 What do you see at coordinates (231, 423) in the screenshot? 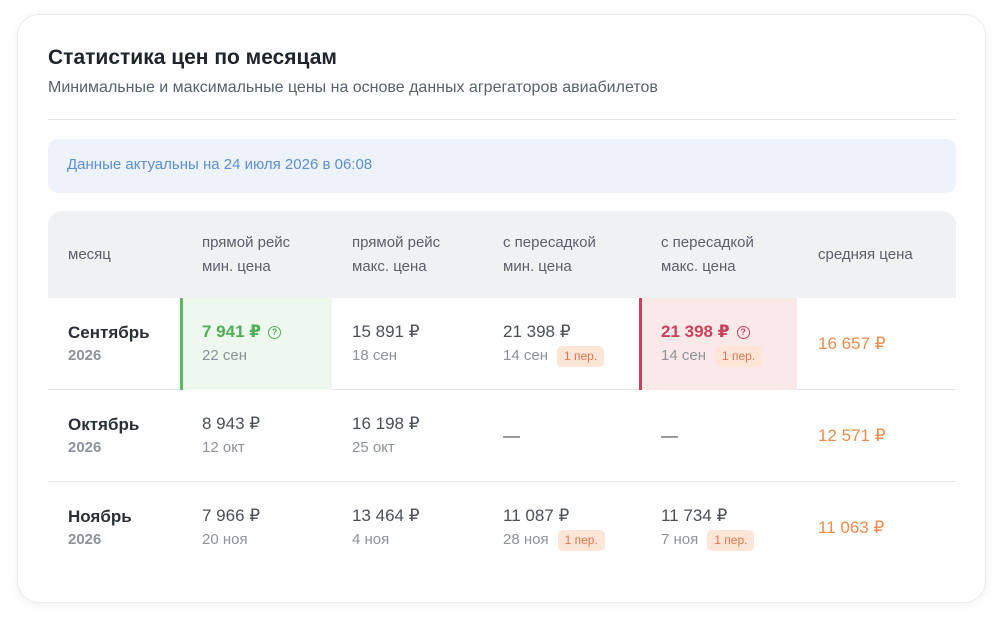
I see `price-value: 8 943 ₽` at bounding box center [231, 423].